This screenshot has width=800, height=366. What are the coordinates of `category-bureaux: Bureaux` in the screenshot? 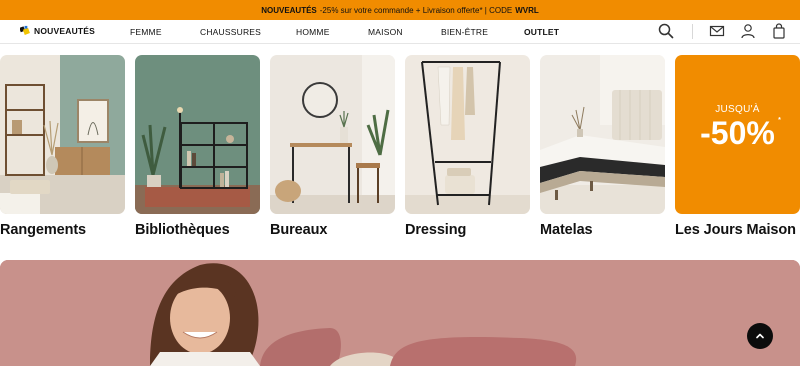 It's located at (332, 146).